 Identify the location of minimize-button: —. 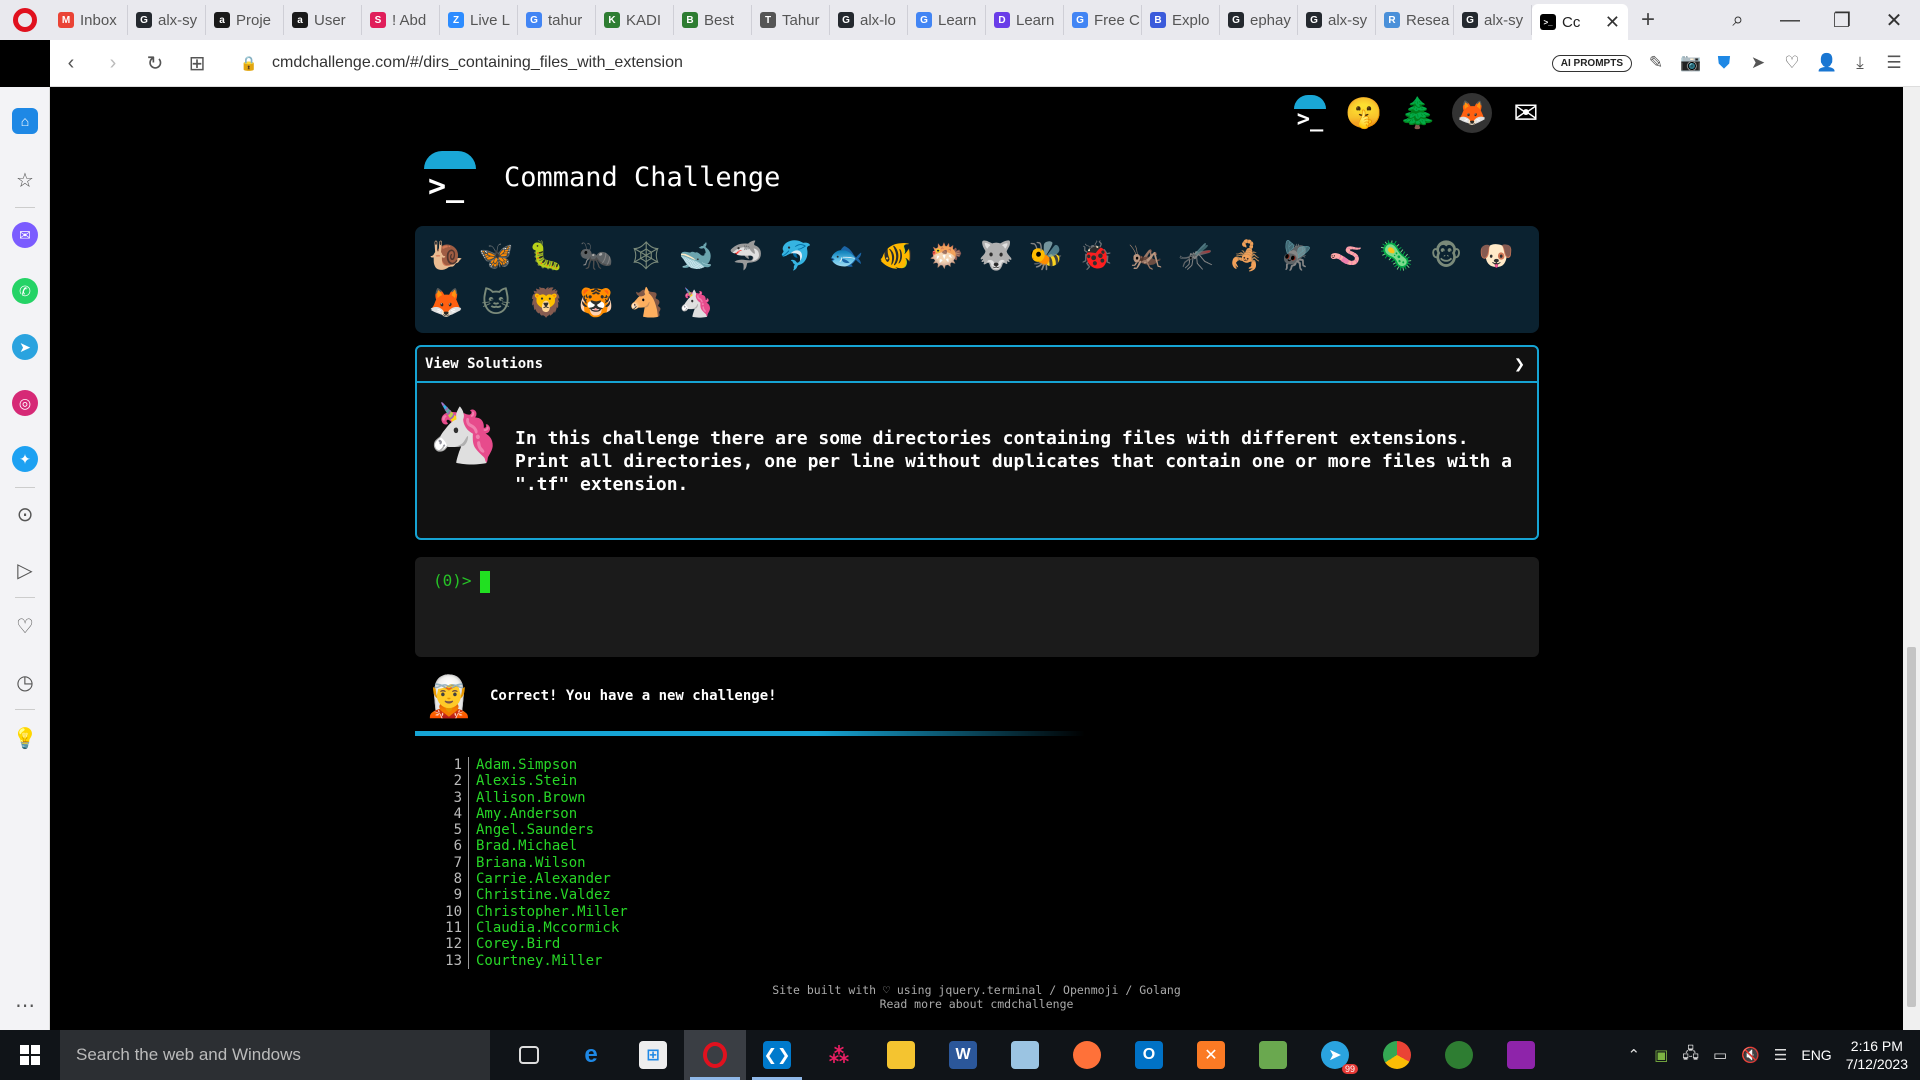
(1790, 20).